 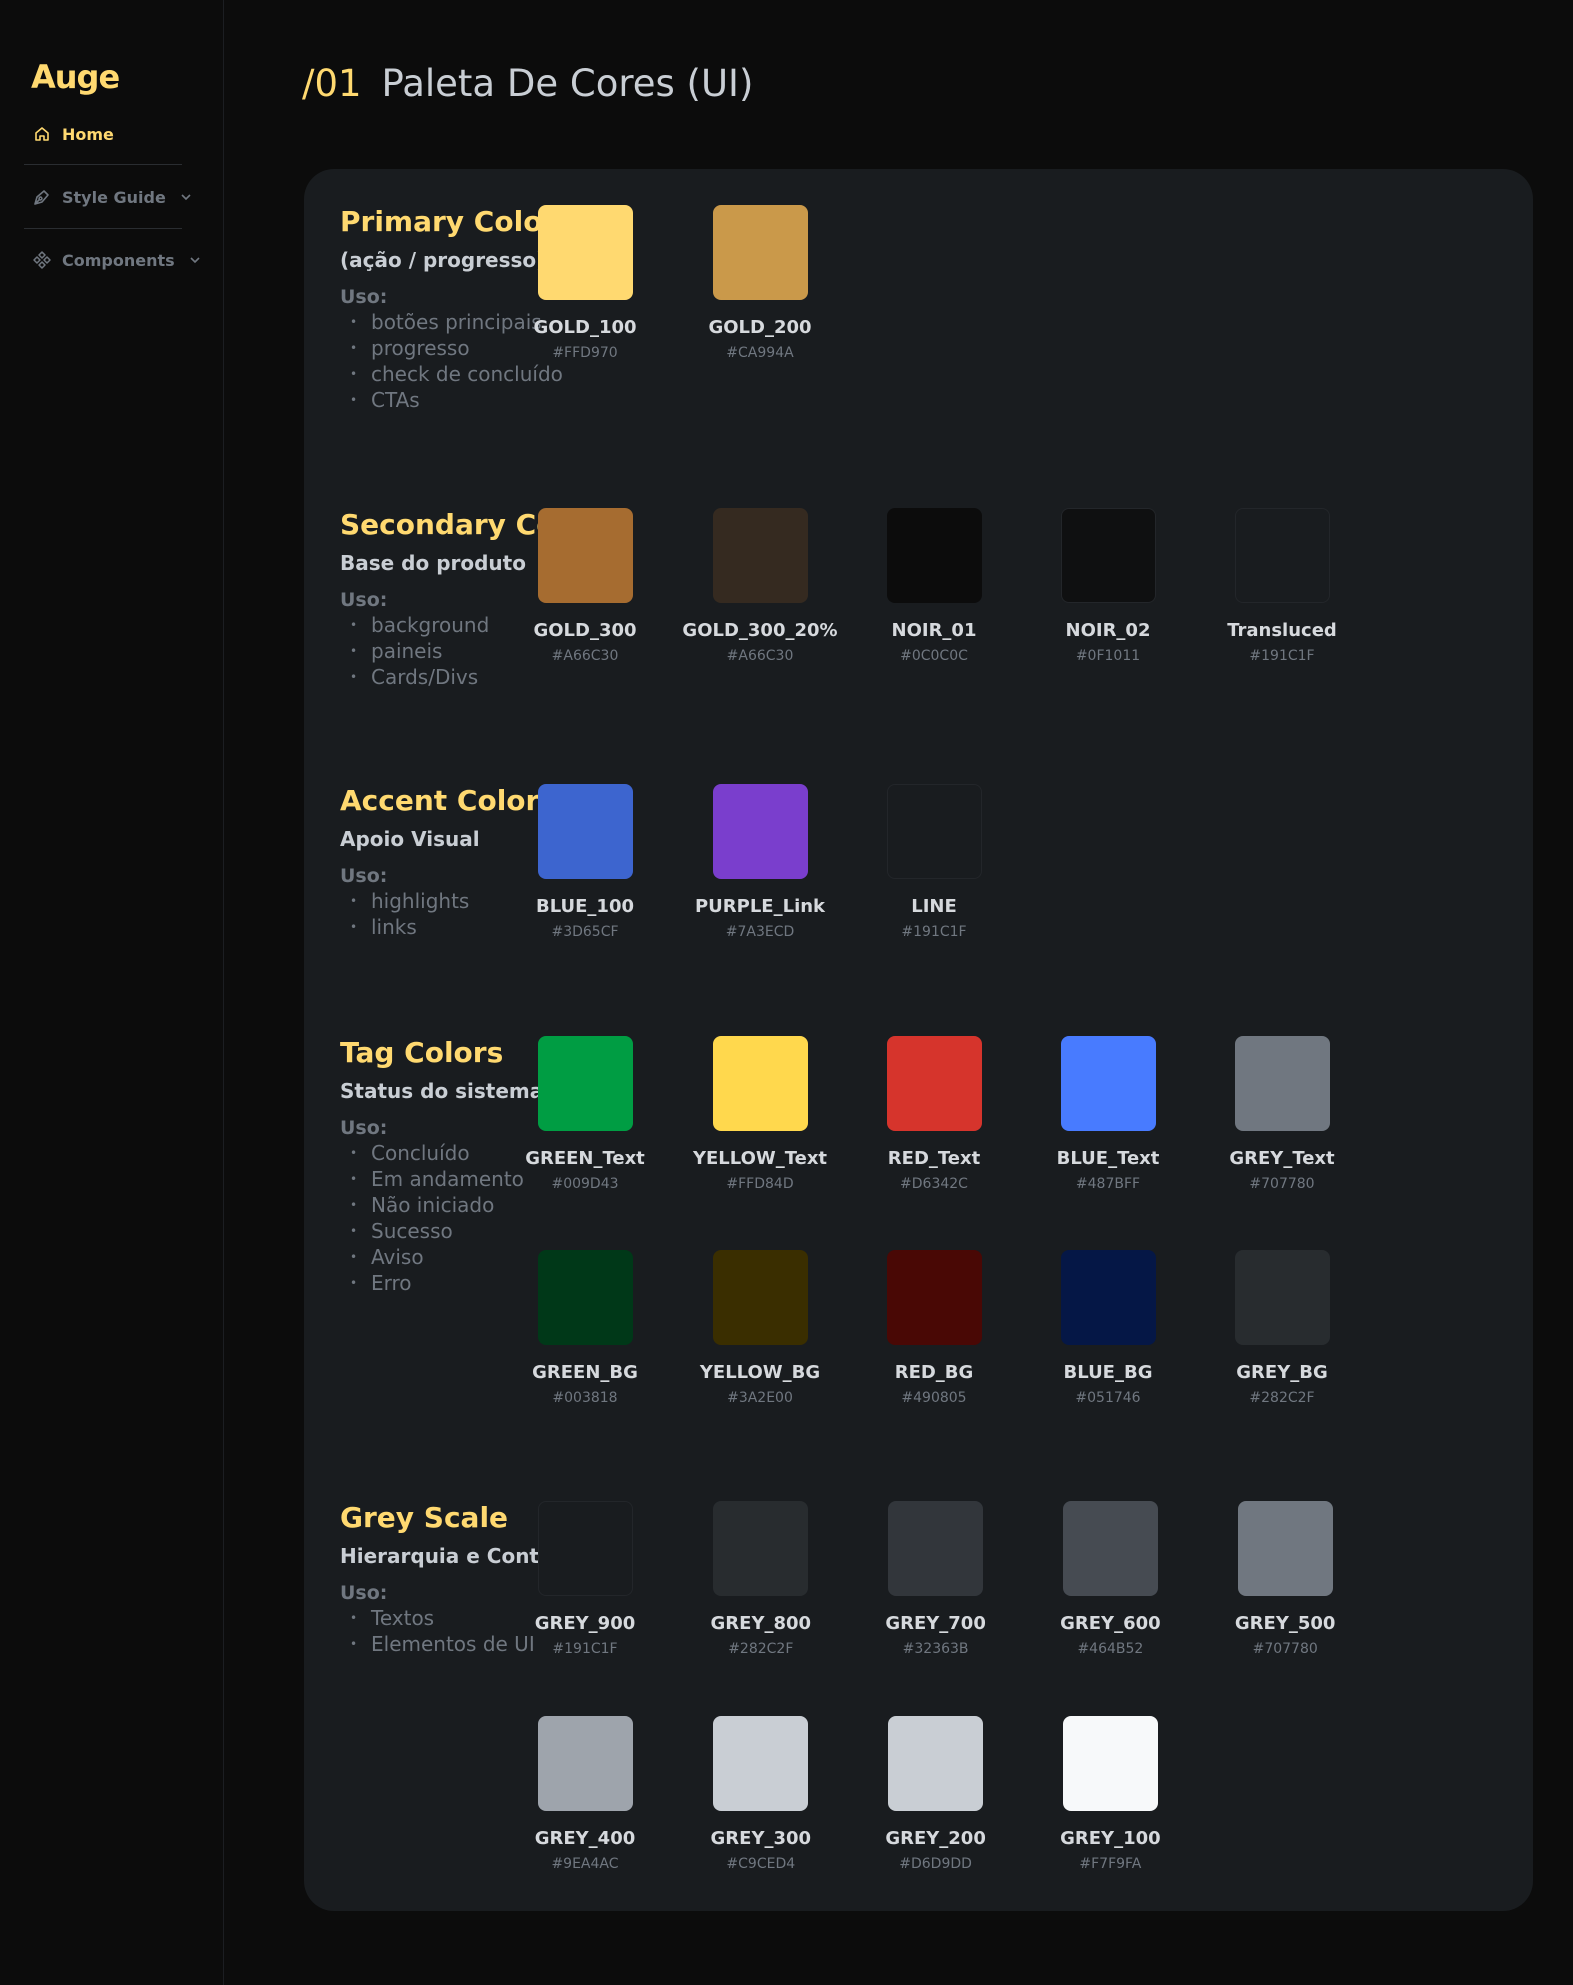 I want to click on swatch-hex: #0C0C0C, so click(x=934, y=656).